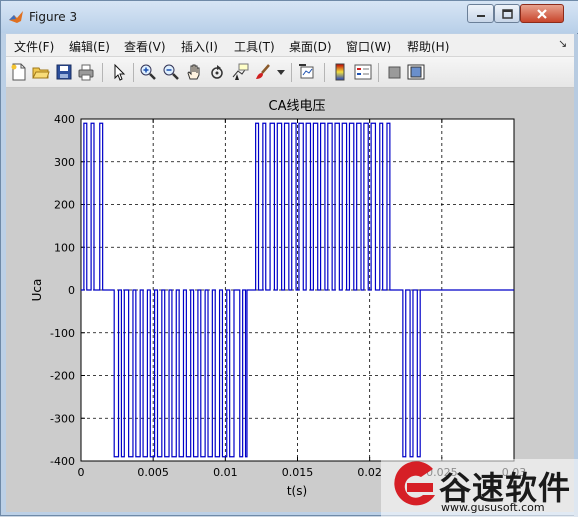  Describe the element at coordinates (64, 205) in the screenshot. I see `y-tick-label: 200` at that location.